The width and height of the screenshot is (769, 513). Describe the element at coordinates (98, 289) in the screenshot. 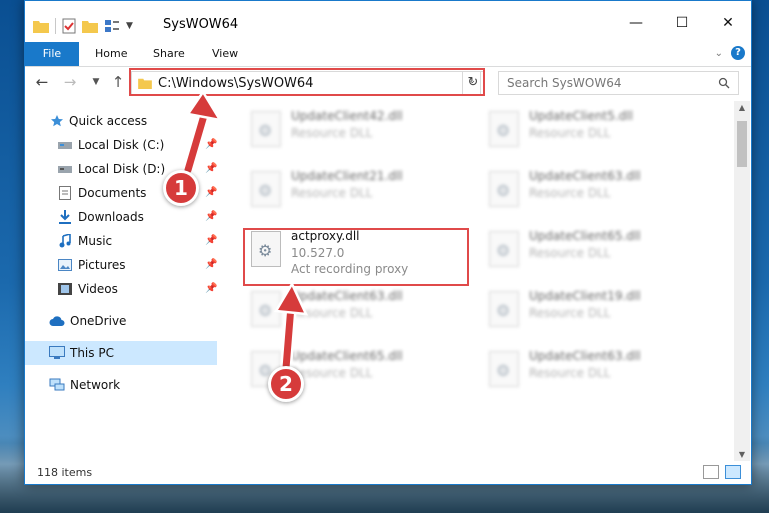

I see `sidebar-item-label: Videos` at that location.